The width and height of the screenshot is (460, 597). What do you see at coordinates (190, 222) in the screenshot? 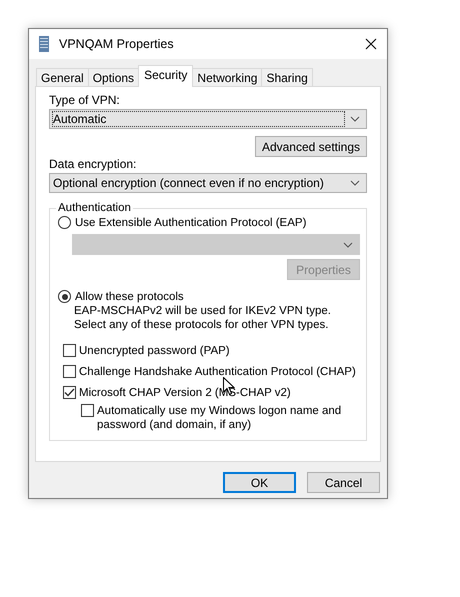
I see `radio-label: Use Extensible Authentication Protocol (EAP)` at bounding box center [190, 222].